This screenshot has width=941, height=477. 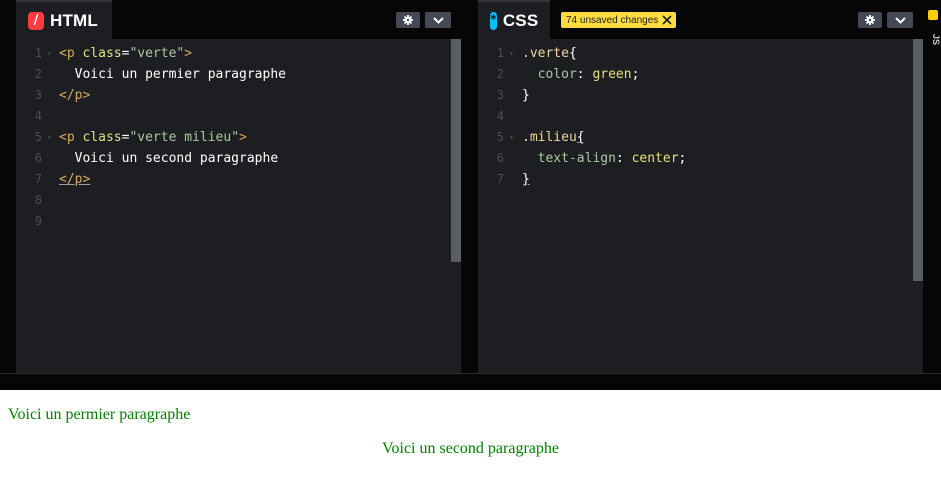 I want to click on html-line-number: 1, so click(x=38, y=53).